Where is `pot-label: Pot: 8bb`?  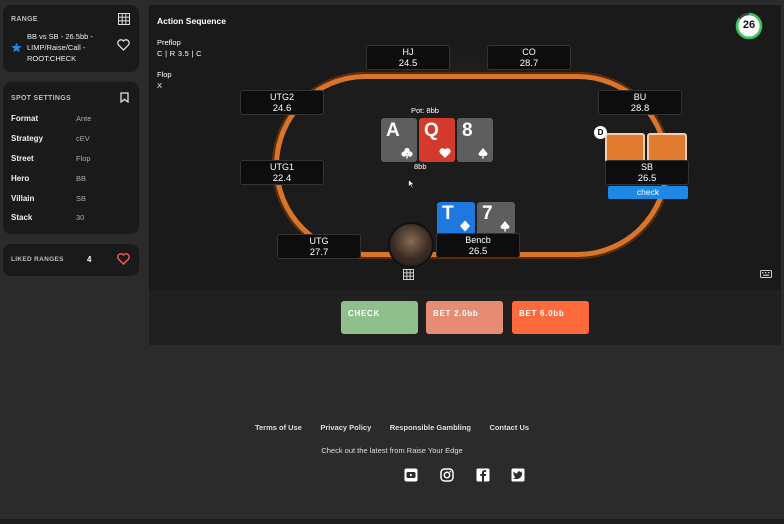
pot-label: Pot: 8bb is located at coordinates (425, 110).